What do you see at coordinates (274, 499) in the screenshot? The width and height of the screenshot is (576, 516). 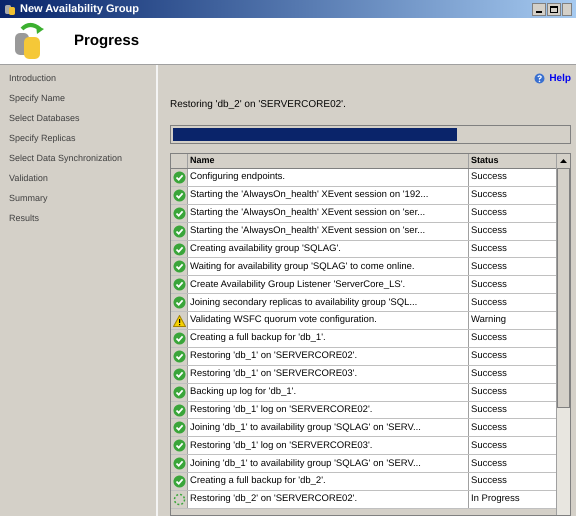 I see `table-cell-text: Restoring 'db_2' on 'SERVERCORE02'.` at bounding box center [274, 499].